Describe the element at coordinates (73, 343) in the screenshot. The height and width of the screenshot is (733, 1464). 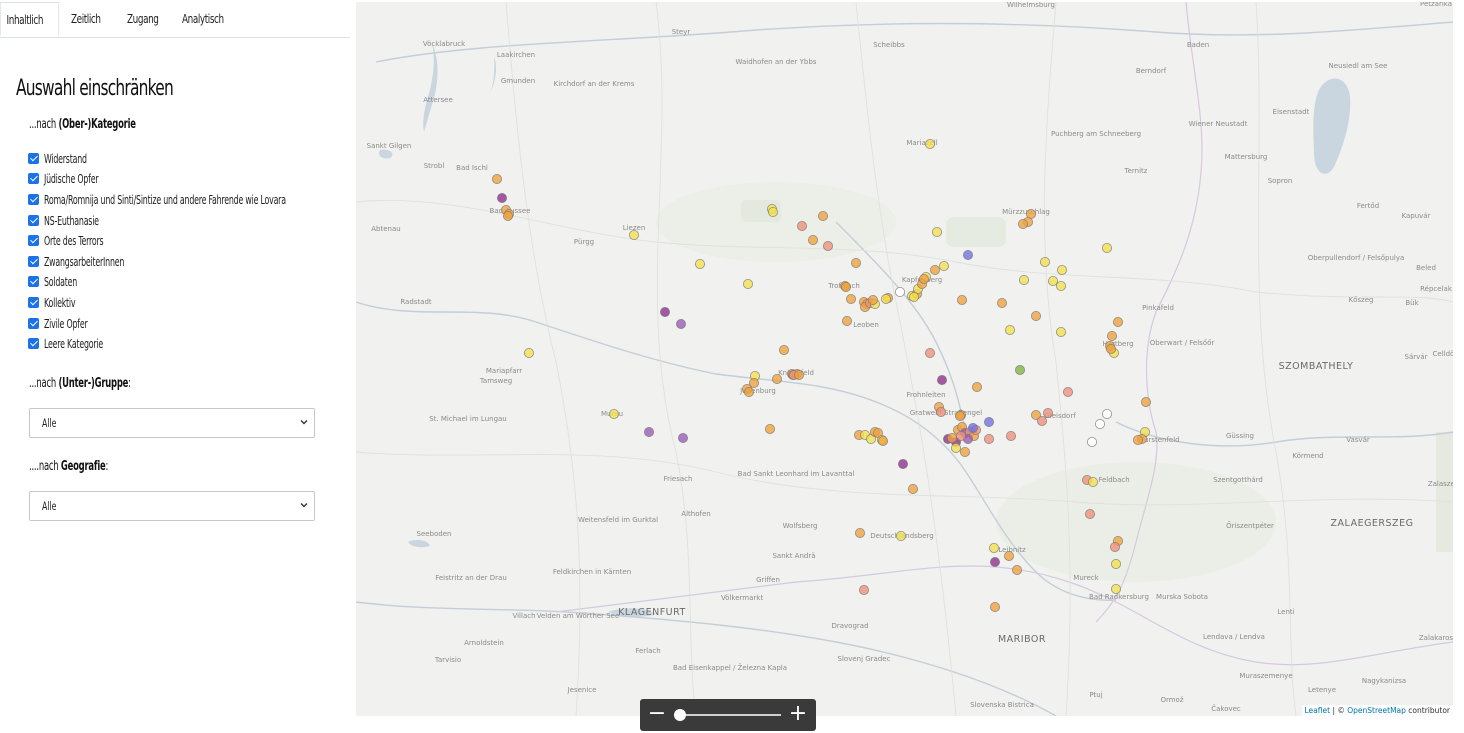
I see `category-checkbox-label: Leere Kategorie` at that location.